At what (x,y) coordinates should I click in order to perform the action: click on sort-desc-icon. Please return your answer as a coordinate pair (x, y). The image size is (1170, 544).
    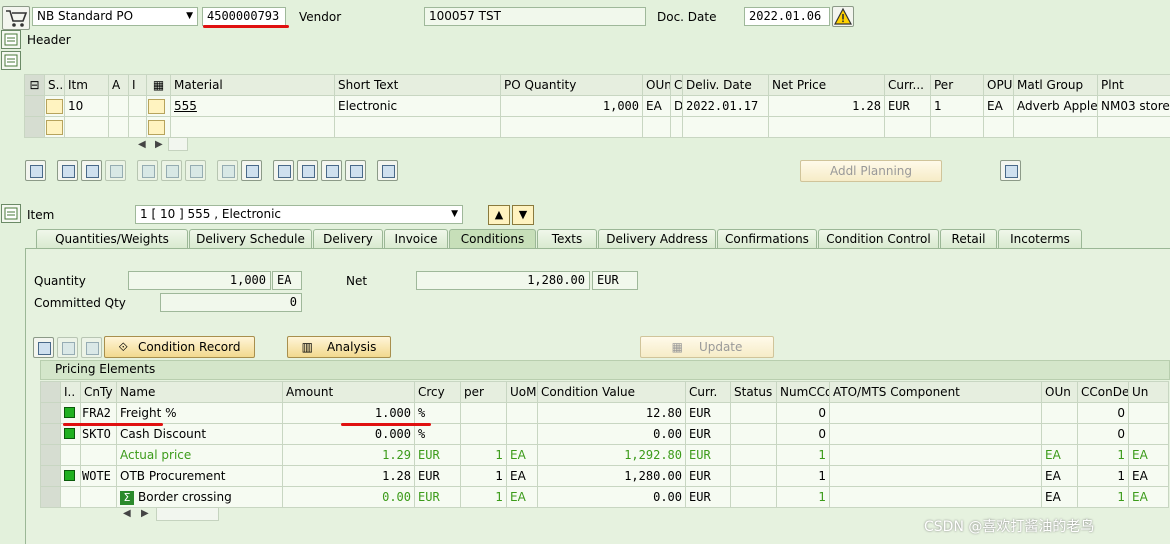
    Looking at the image, I should click on (307, 170).